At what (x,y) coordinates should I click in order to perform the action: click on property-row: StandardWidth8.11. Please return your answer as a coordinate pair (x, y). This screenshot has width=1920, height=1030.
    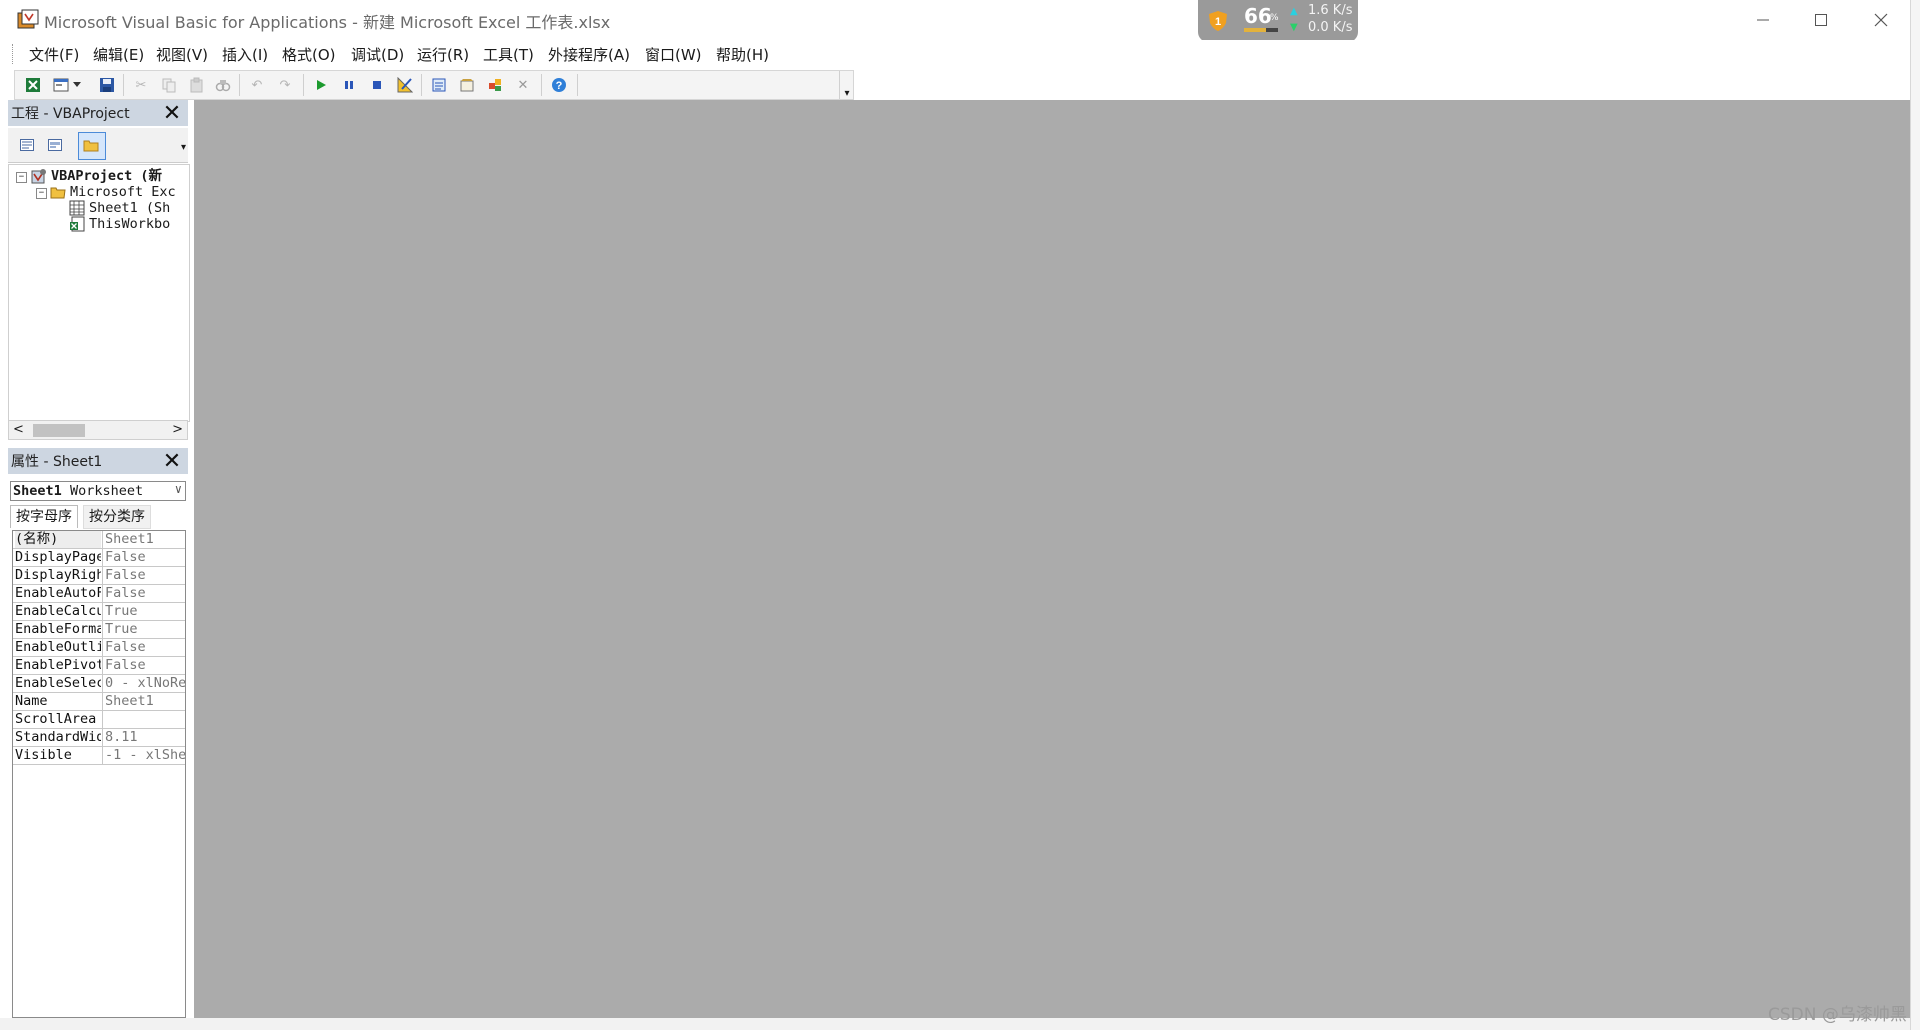
    Looking at the image, I should click on (99, 738).